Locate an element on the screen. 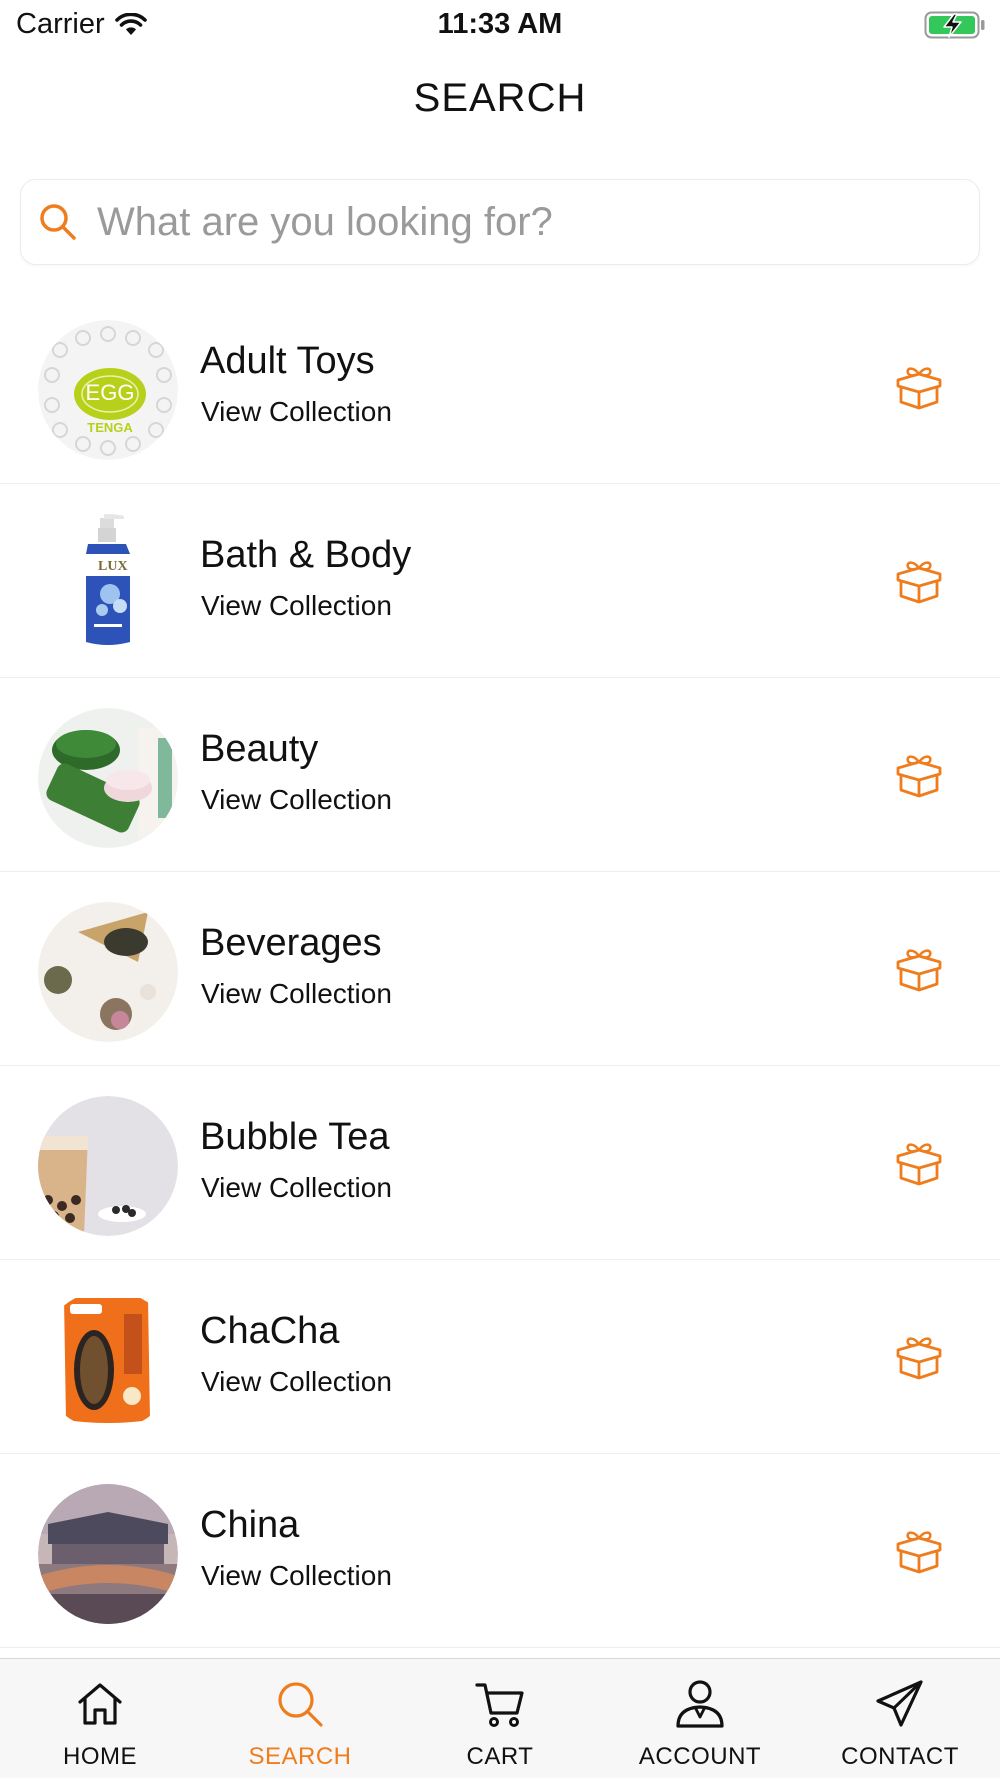 The image size is (1000, 1778). collection-item-chacha: ChaCha View Collection is located at coordinates (500, 1357).